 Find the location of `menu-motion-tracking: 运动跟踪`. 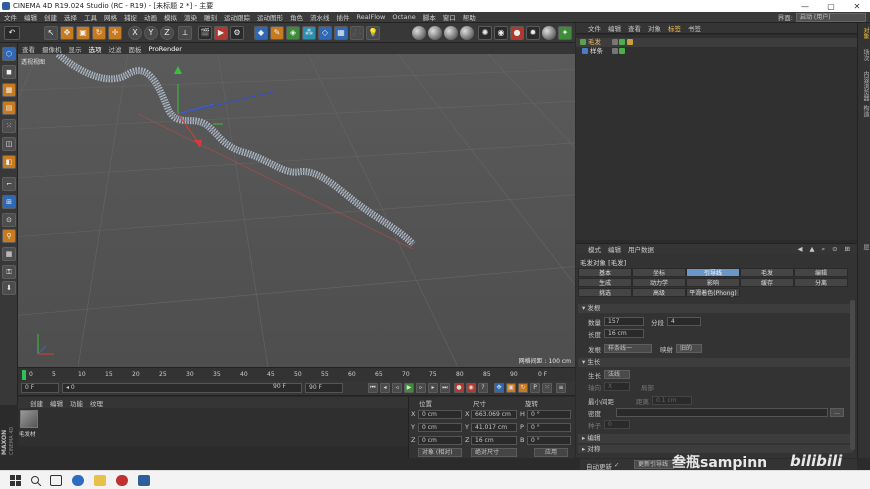

menu-motion-tracking: 运动跟踪 is located at coordinates (237, 17).